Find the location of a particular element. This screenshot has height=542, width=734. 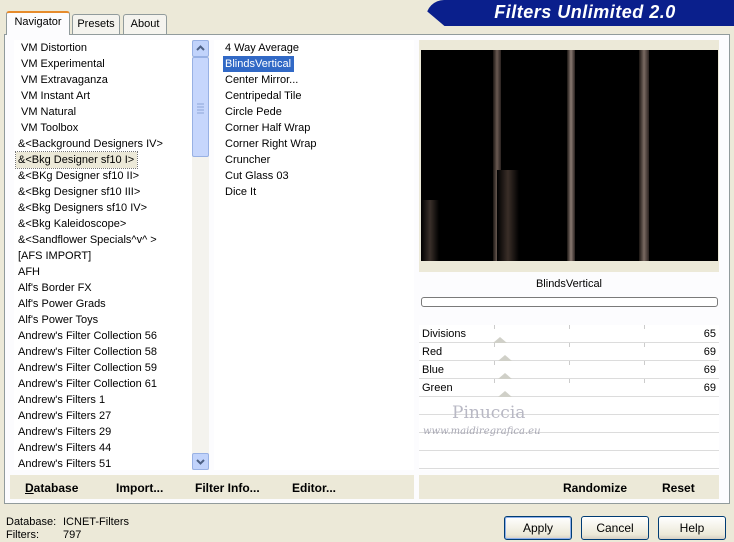

category-item: Andrew's Filter Collection 58 is located at coordinates (88, 352).